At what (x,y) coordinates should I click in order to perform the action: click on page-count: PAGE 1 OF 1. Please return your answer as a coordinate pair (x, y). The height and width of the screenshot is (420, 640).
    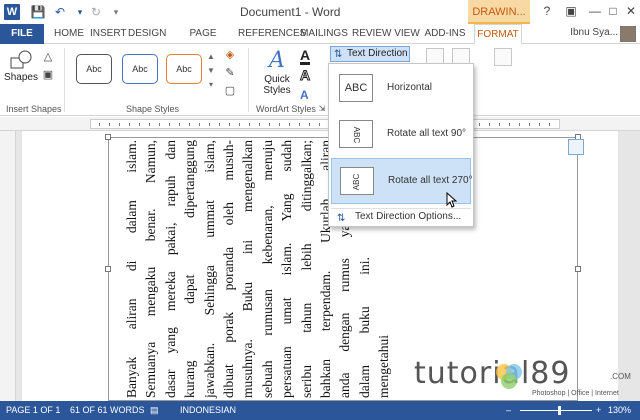
    Looking at the image, I should click on (33, 410).